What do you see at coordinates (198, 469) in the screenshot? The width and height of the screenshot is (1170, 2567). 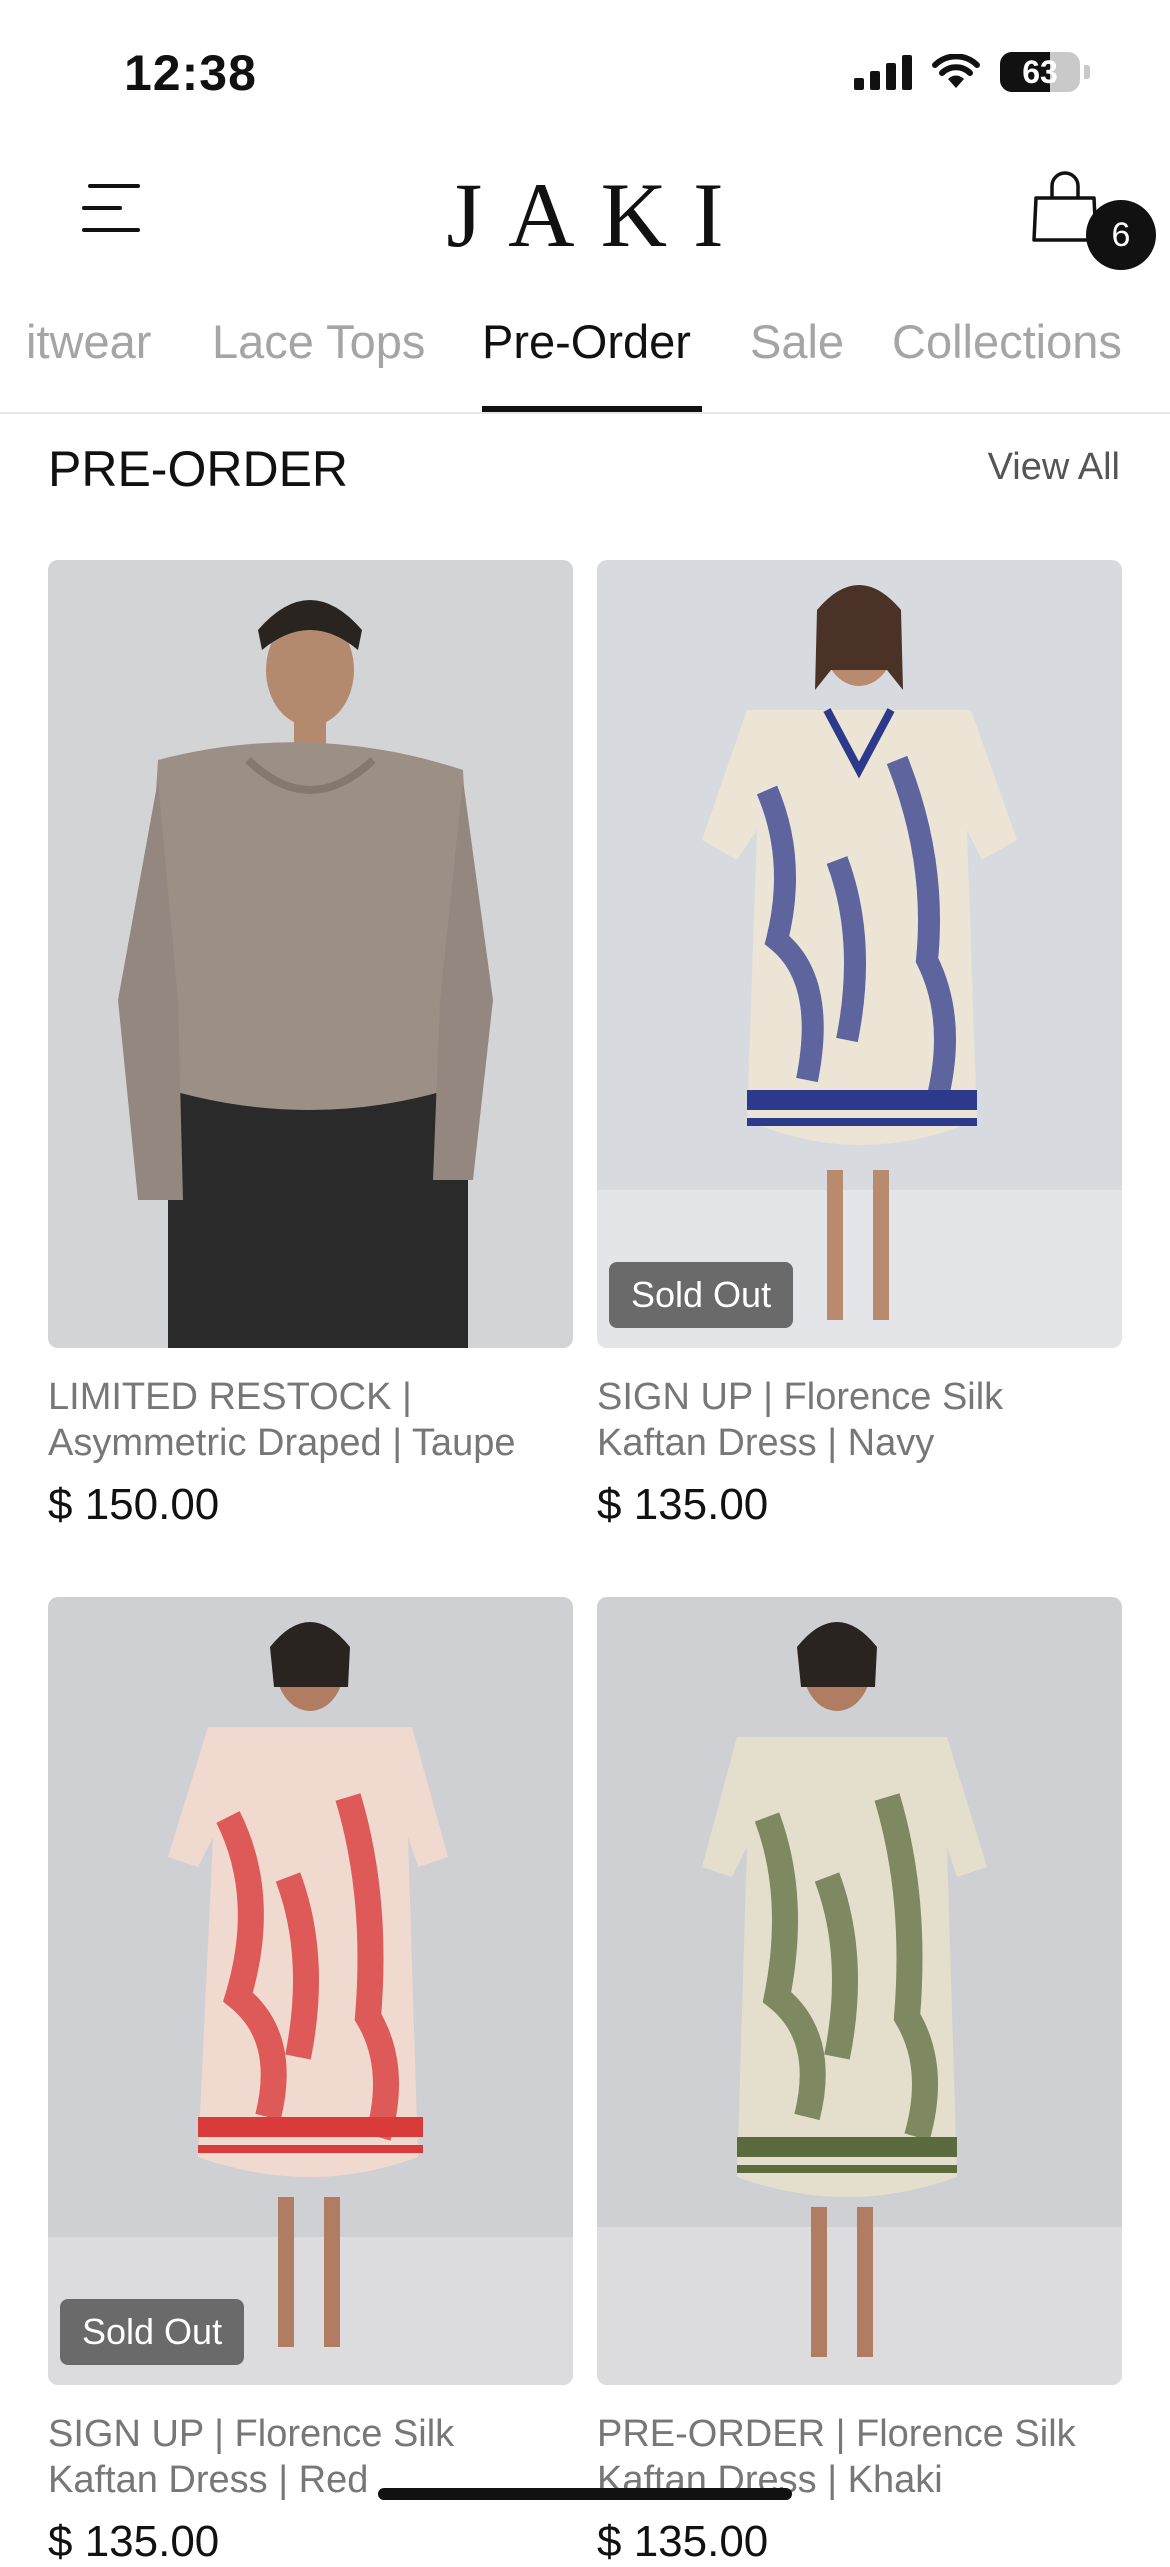 I see `section-title: PRE-ORDER` at bounding box center [198, 469].